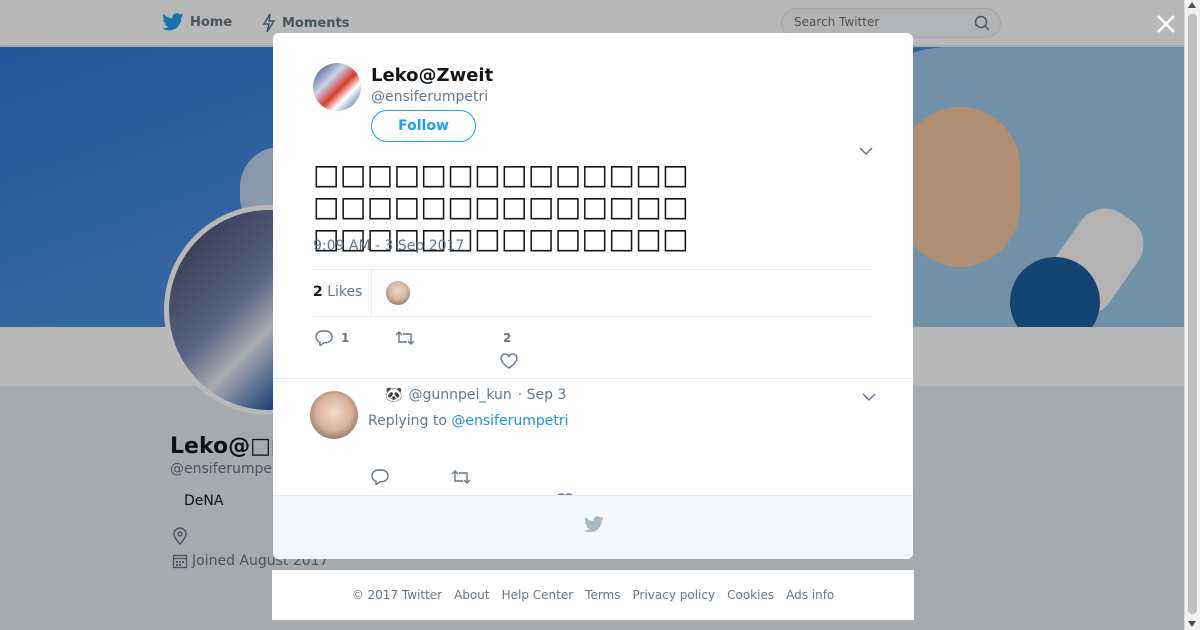 The height and width of the screenshot is (630, 1200). Describe the element at coordinates (674, 595) in the screenshot. I see `footer-link-privacy: Privacy policy` at that location.